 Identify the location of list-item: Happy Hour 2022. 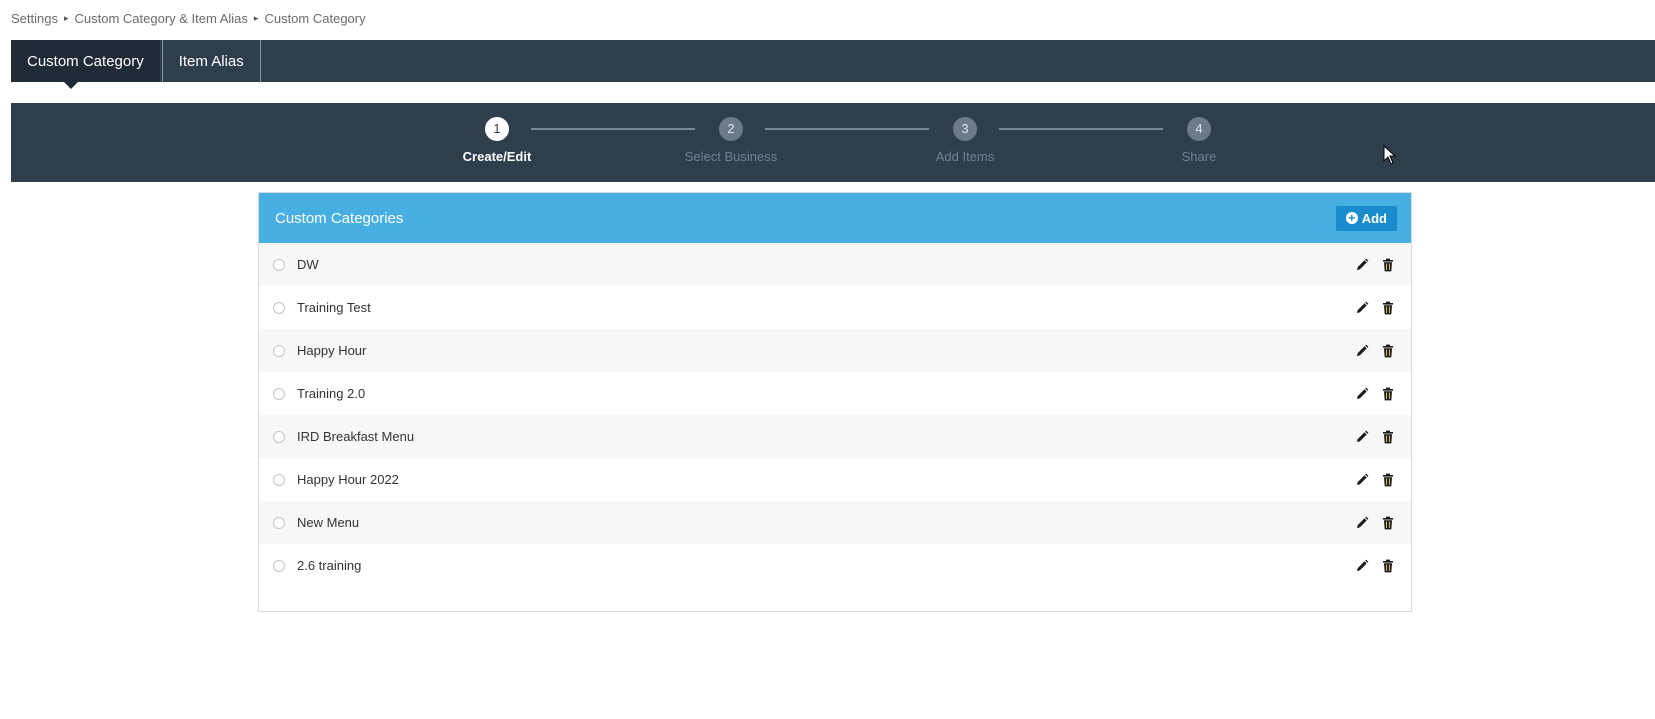
(835, 479).